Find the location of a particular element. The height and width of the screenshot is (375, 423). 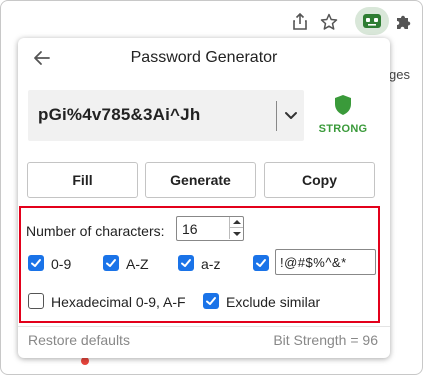

background-page-text: ges is located at coordinates (399, 74).